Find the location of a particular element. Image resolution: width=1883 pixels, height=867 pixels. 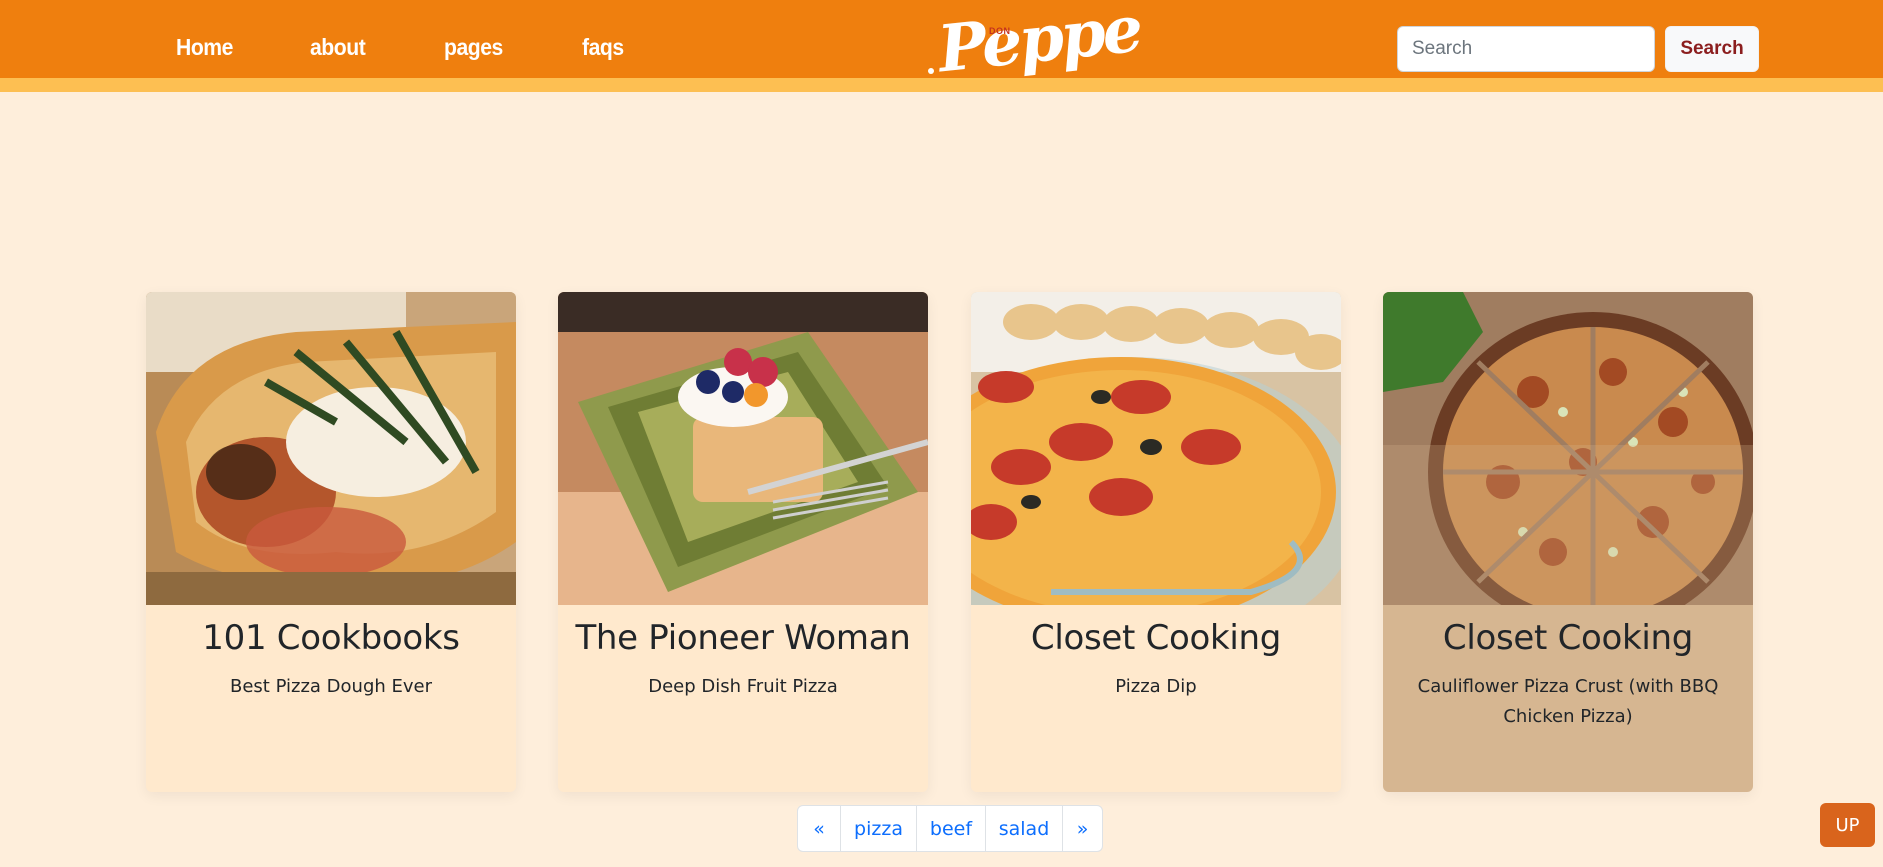

nav-link-home: Home is located at coordinates (204, 47).